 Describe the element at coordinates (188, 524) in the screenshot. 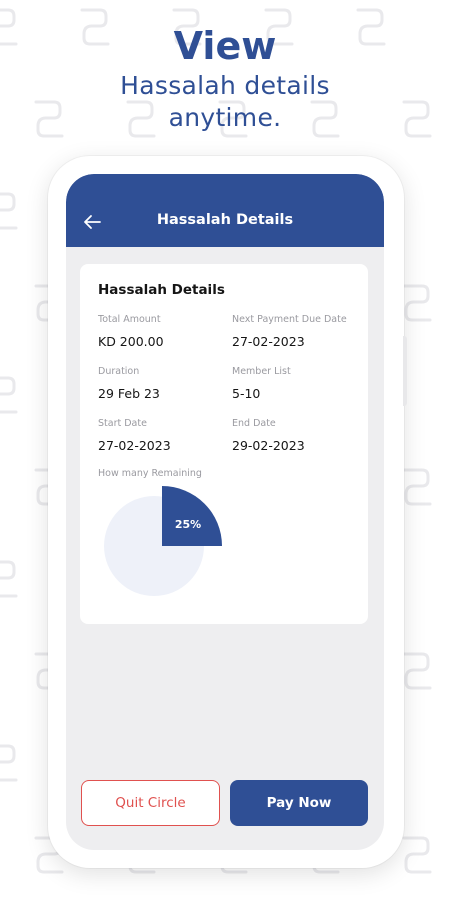

I see `pie-percent-label: 25%` at that location.